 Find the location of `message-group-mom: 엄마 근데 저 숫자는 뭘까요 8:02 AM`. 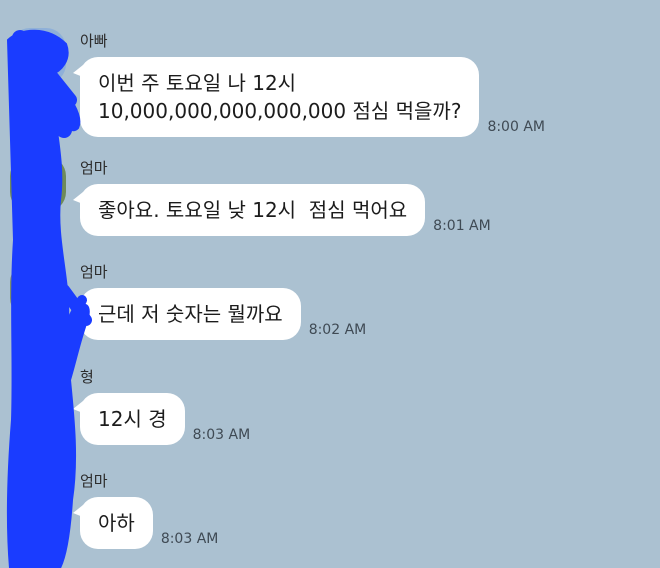

message-group-mom: 엄마 근데 저 숫자는 뭘까요 8:02 AM is located at coordinates (220, 301).